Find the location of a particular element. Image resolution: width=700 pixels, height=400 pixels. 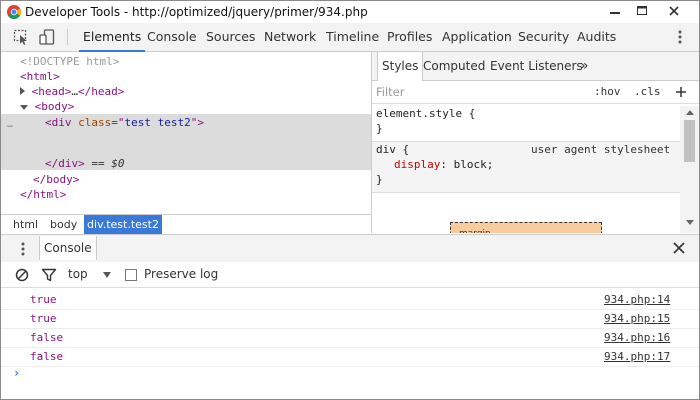

drawer-tab-bar: Console is located at coordinates (350, 248).